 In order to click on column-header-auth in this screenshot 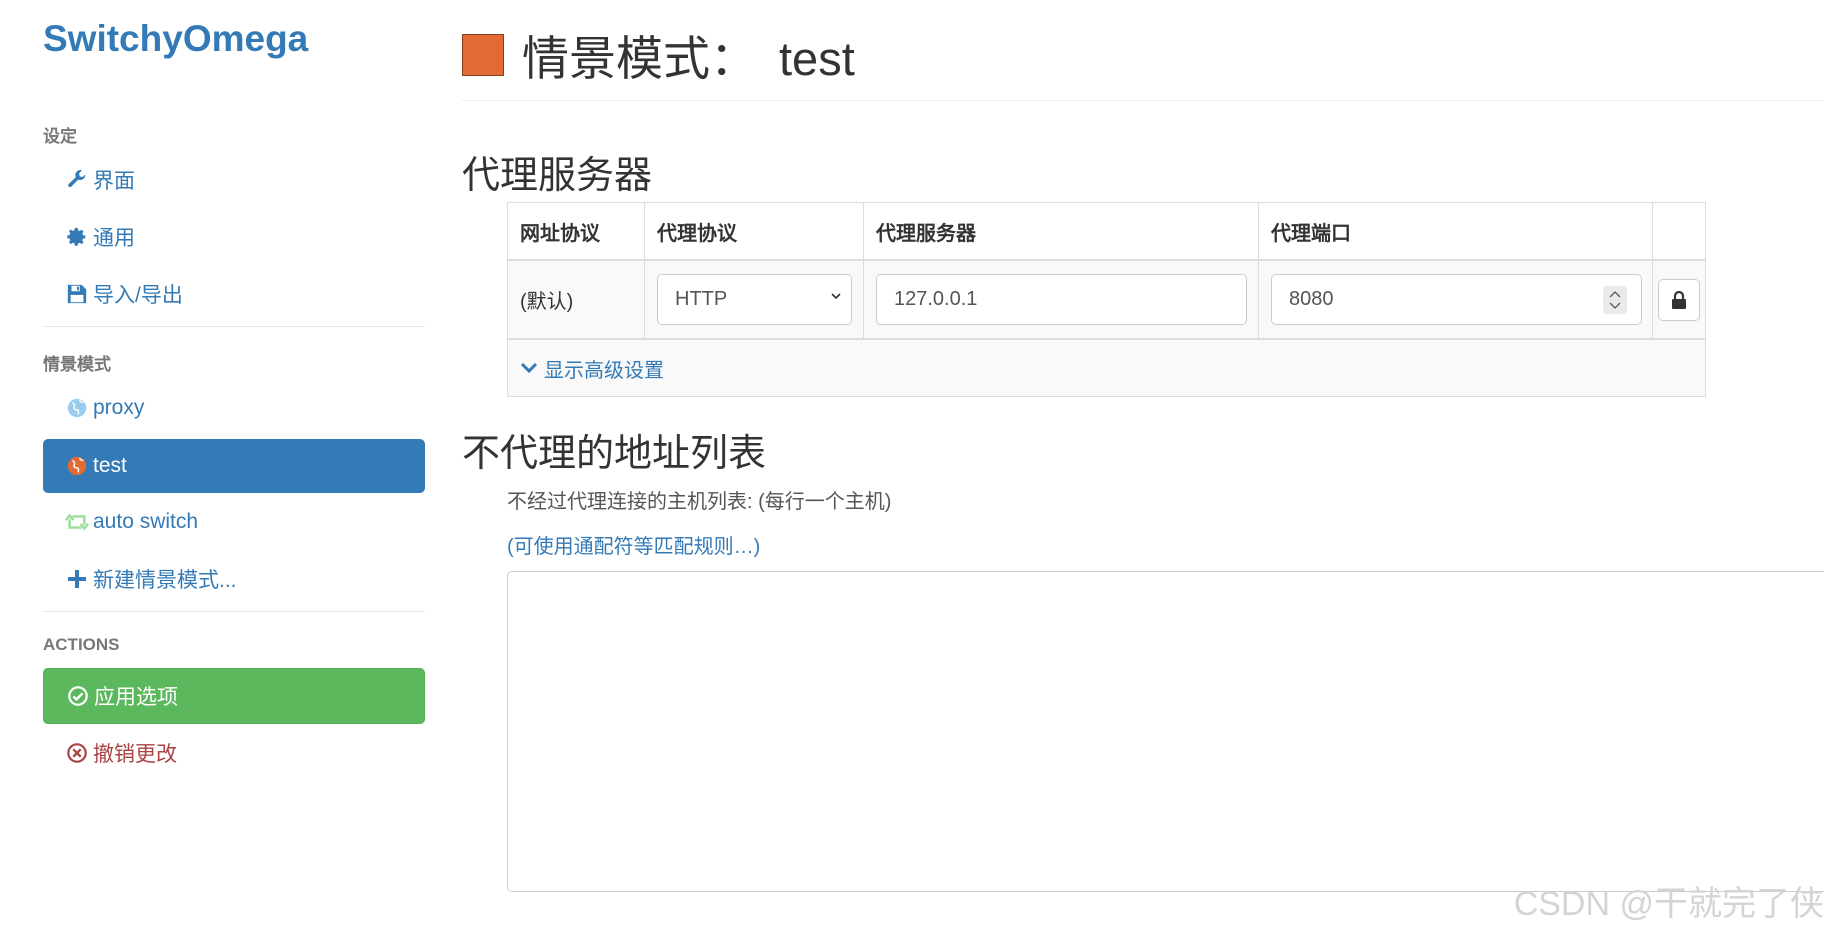, I will do `click(1679, 231)`.